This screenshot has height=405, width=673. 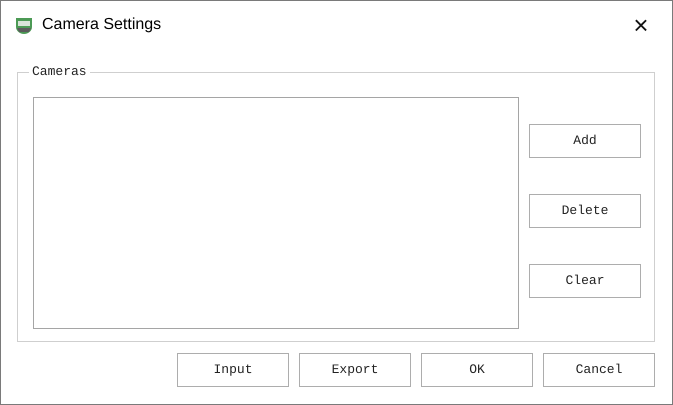 What do you see at coordinates (599, 370) in the screenshot?
I see `dialog-button: Cancel` at bounding box center [599, 370].